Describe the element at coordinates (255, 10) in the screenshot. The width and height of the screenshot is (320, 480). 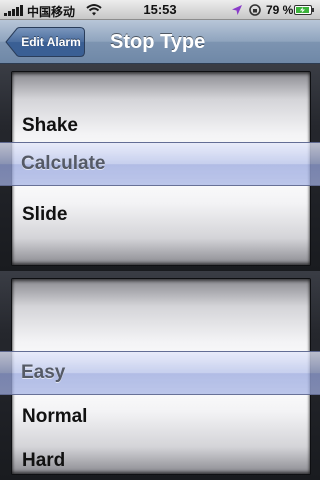
I see `rotation-lock-icon` at that location.